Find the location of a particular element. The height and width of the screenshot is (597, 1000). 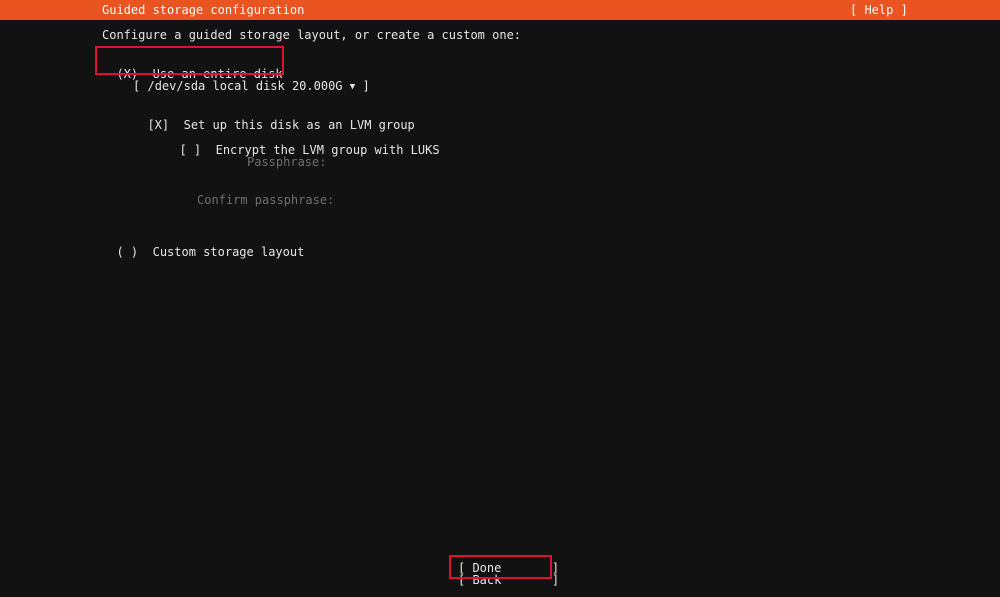

disk-select-value: /dev/sda local disk 20.000G is located at coordinates (245, 86).